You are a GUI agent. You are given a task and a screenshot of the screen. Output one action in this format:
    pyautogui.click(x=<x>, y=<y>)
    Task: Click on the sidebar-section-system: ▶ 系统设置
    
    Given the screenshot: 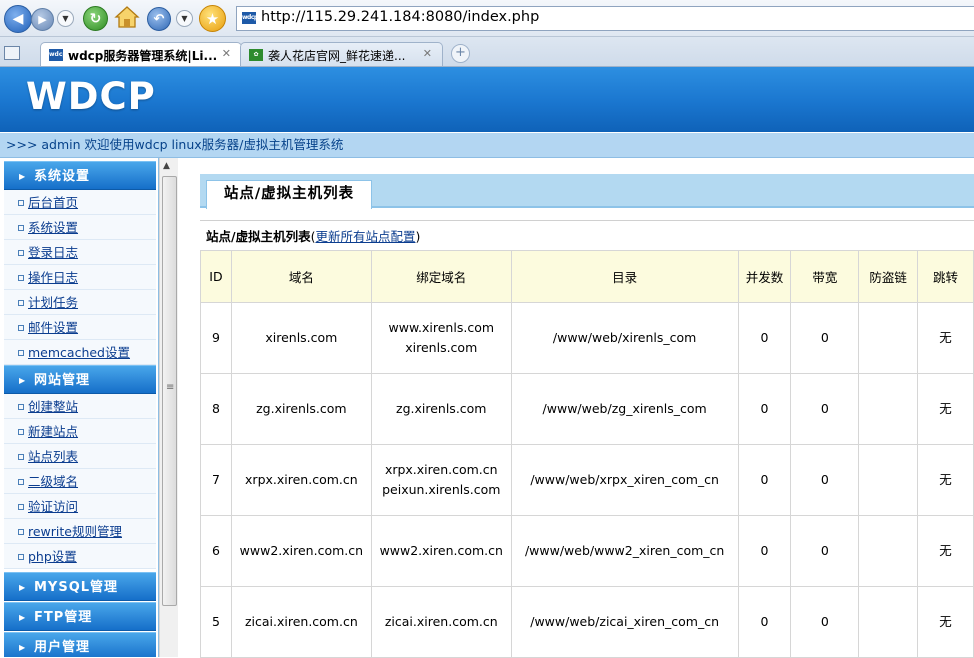 What is the action you would take?
    pyautogui.click(x=80, y=175)
    